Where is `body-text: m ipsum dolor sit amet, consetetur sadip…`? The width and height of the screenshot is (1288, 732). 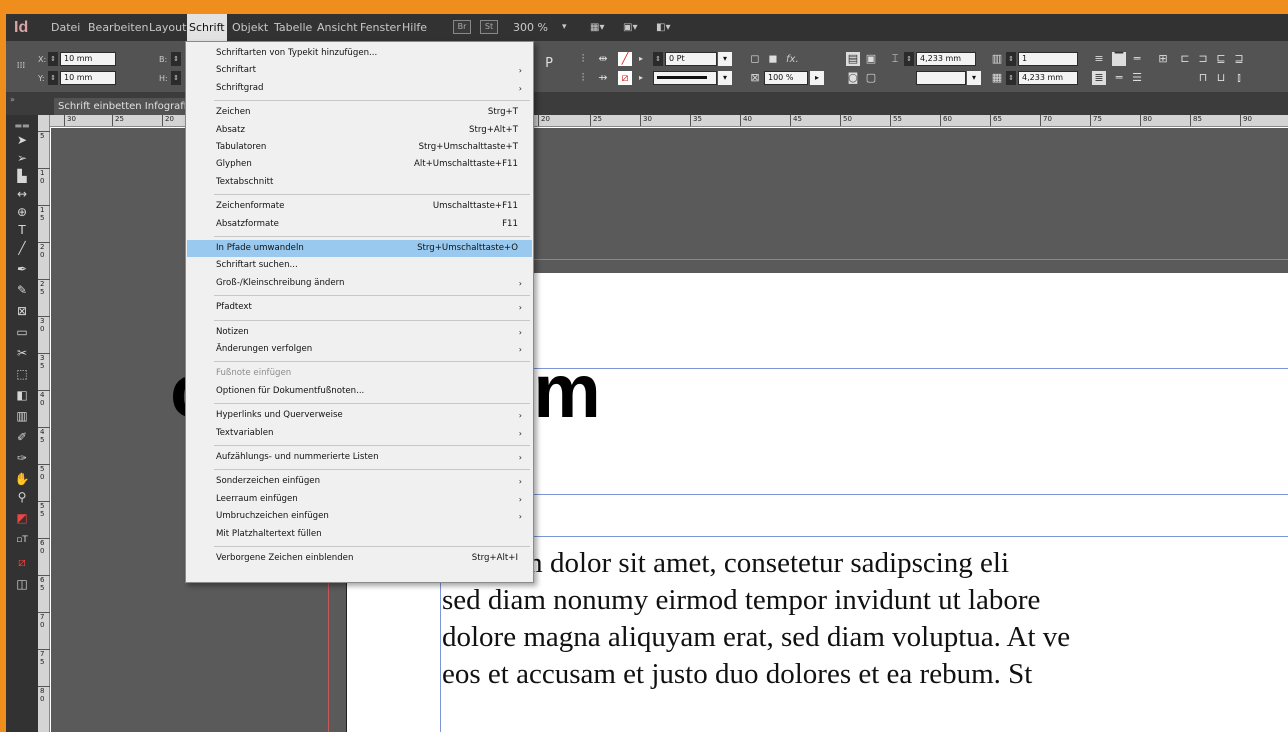
body-text: m ipsum dolor sit amet, consetetur sadip… is located at coordinates (865, 619).